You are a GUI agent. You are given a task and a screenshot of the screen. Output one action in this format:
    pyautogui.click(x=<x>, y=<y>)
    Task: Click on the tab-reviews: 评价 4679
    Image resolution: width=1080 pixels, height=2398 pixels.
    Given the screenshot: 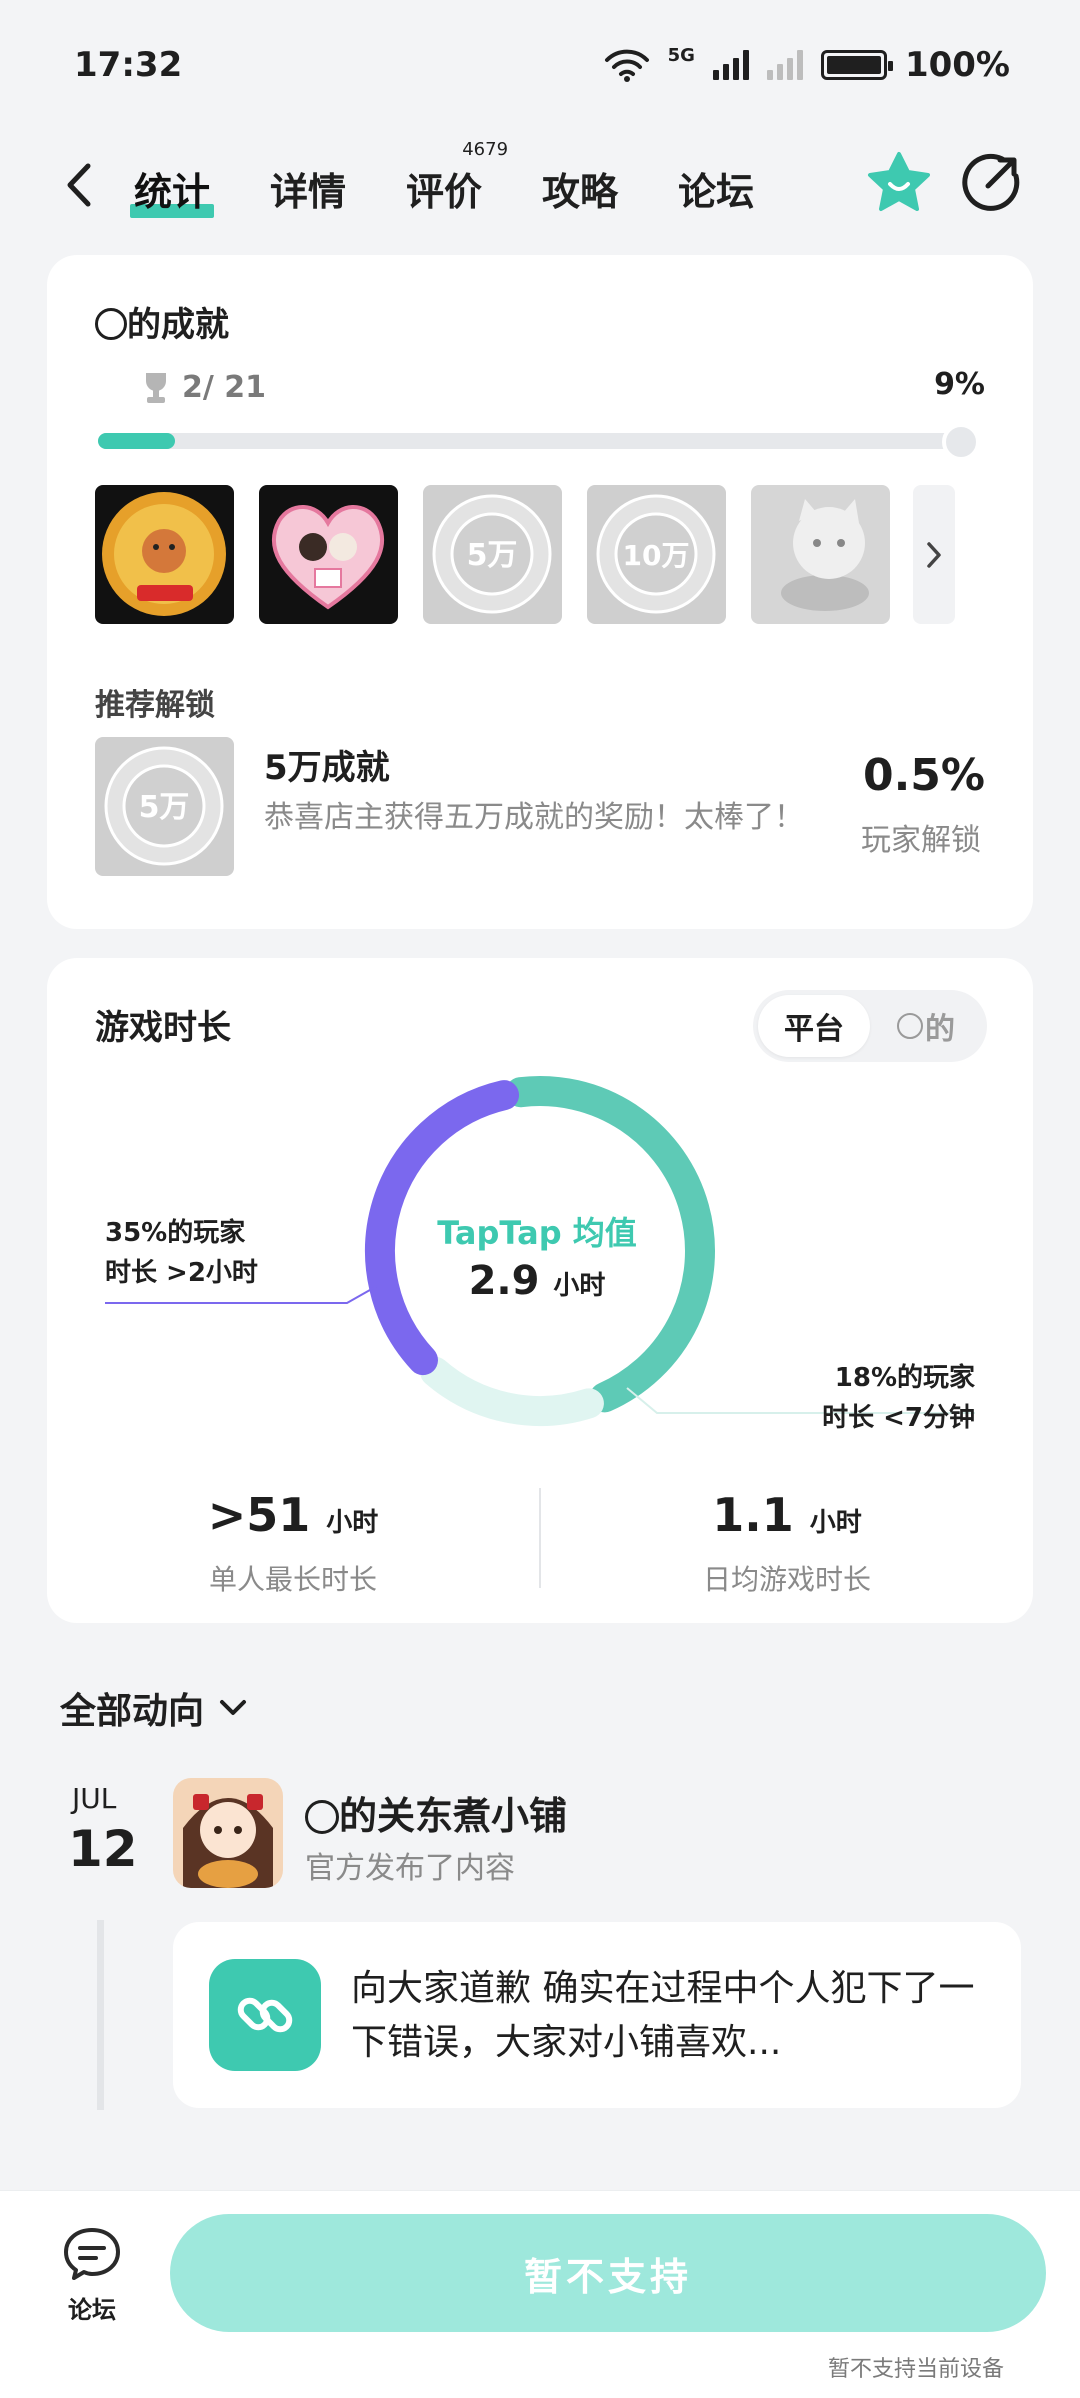 What is the action you would take?
    pyautogui.click(x=455, y=180)
    